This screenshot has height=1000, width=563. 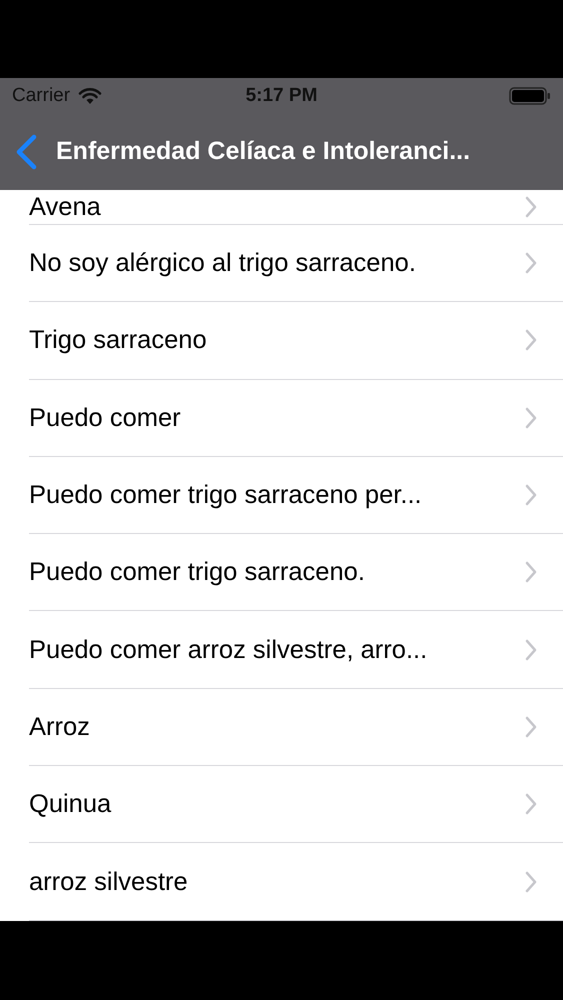 What do you see at coordinates (530, 96) in the screenshot?
I see `battery-icon` at bounding box center [530, 96].